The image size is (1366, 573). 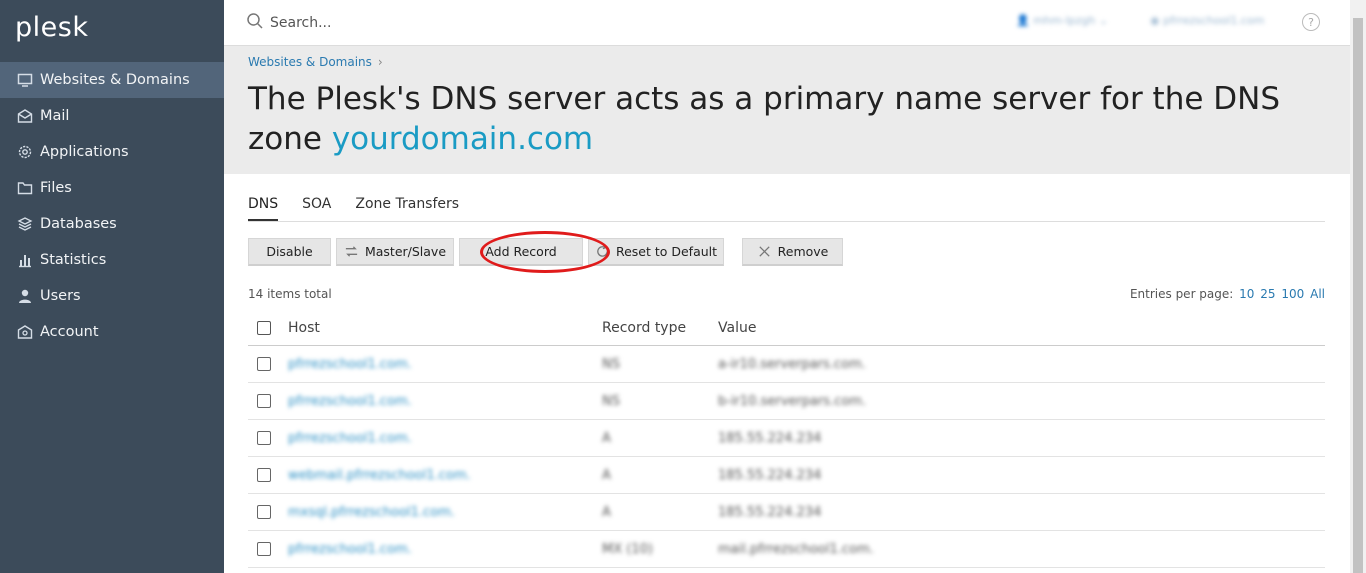 I want to click on record-type: MX (10), so click(x=627, y=549).